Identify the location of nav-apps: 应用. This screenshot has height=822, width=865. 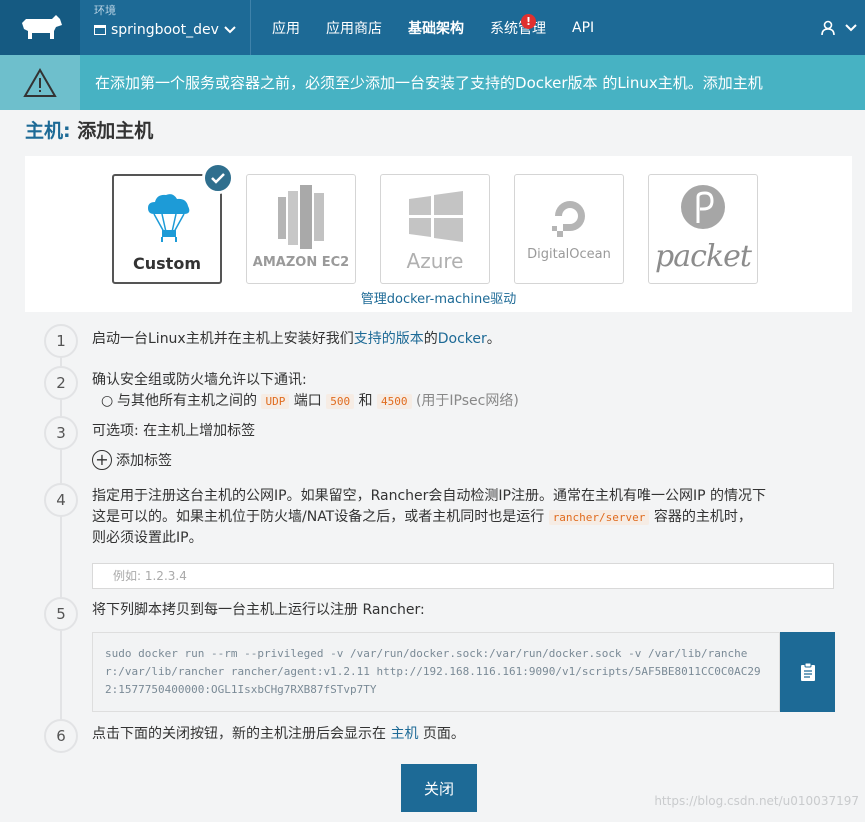
(286, 27).